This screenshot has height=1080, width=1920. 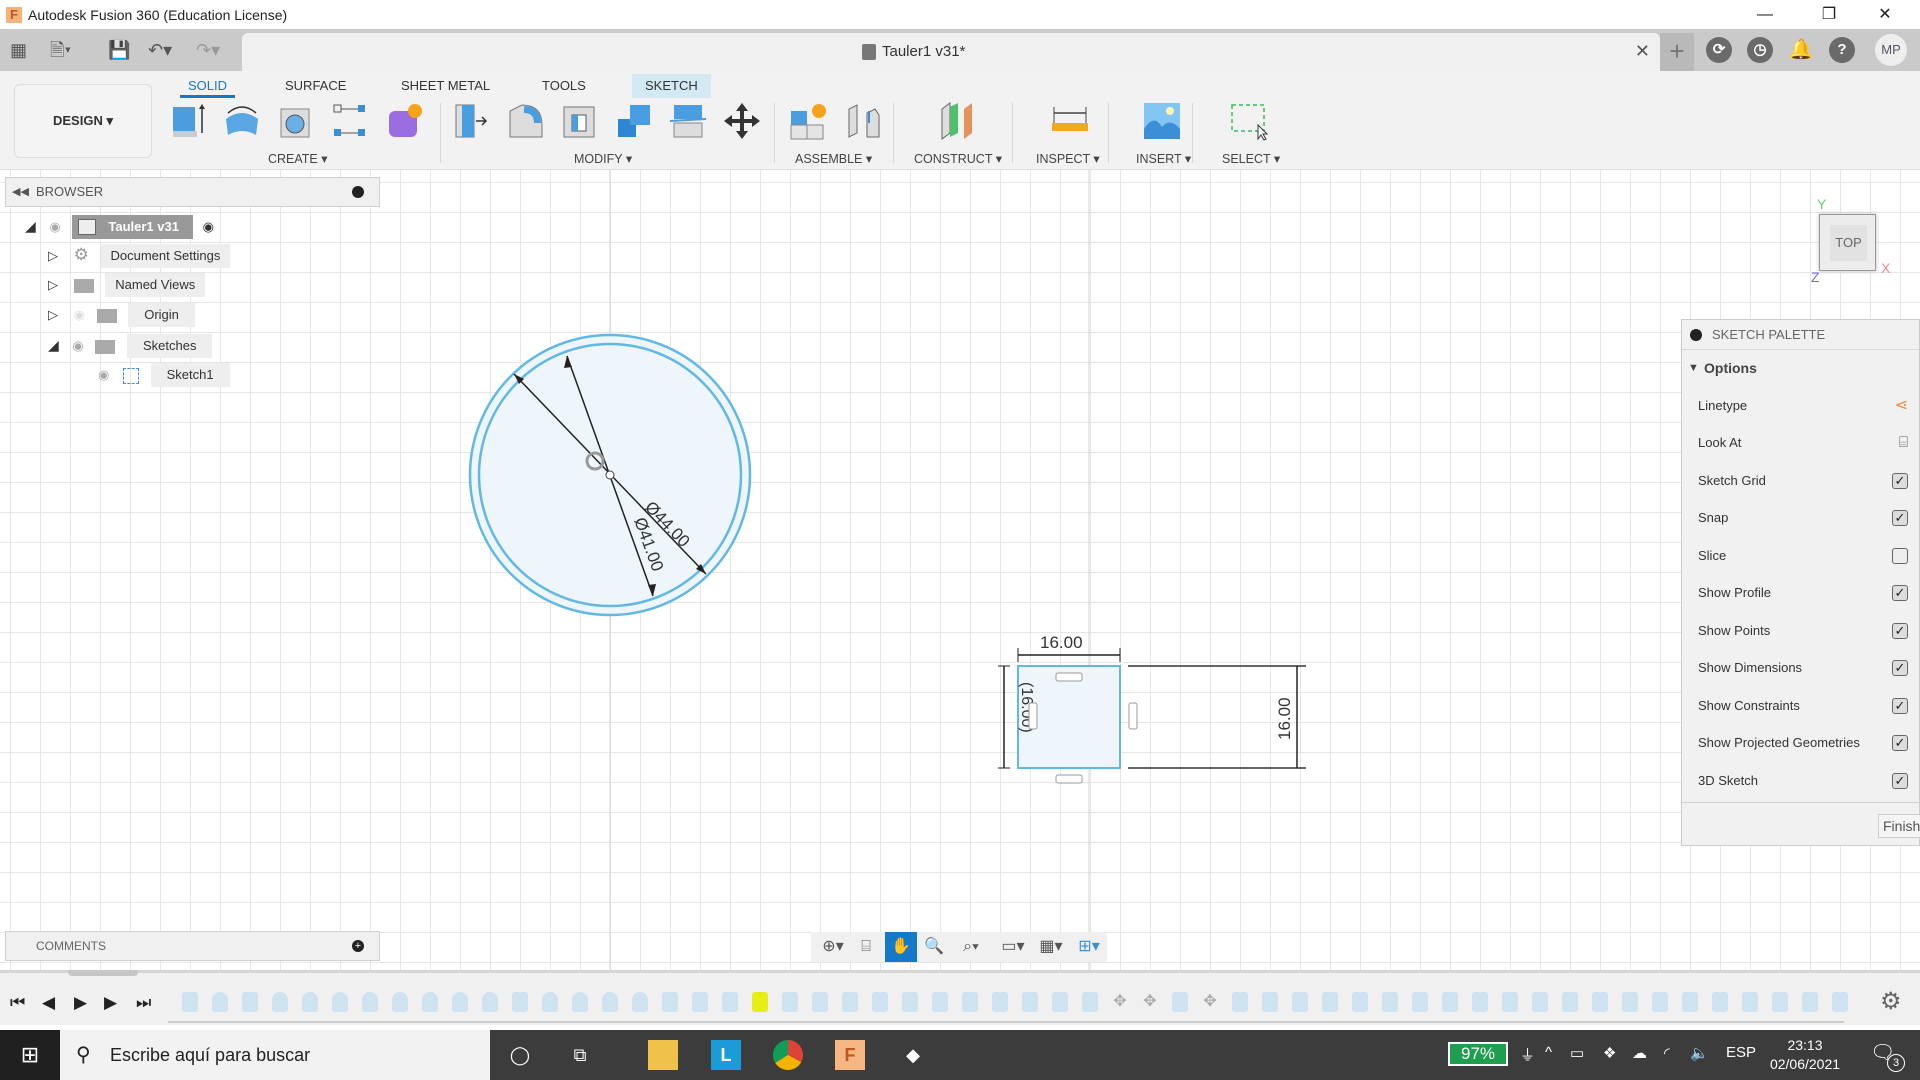 I want to click on palette-row-linetype: Linetype ⋖, so click(x=1803, y=406).